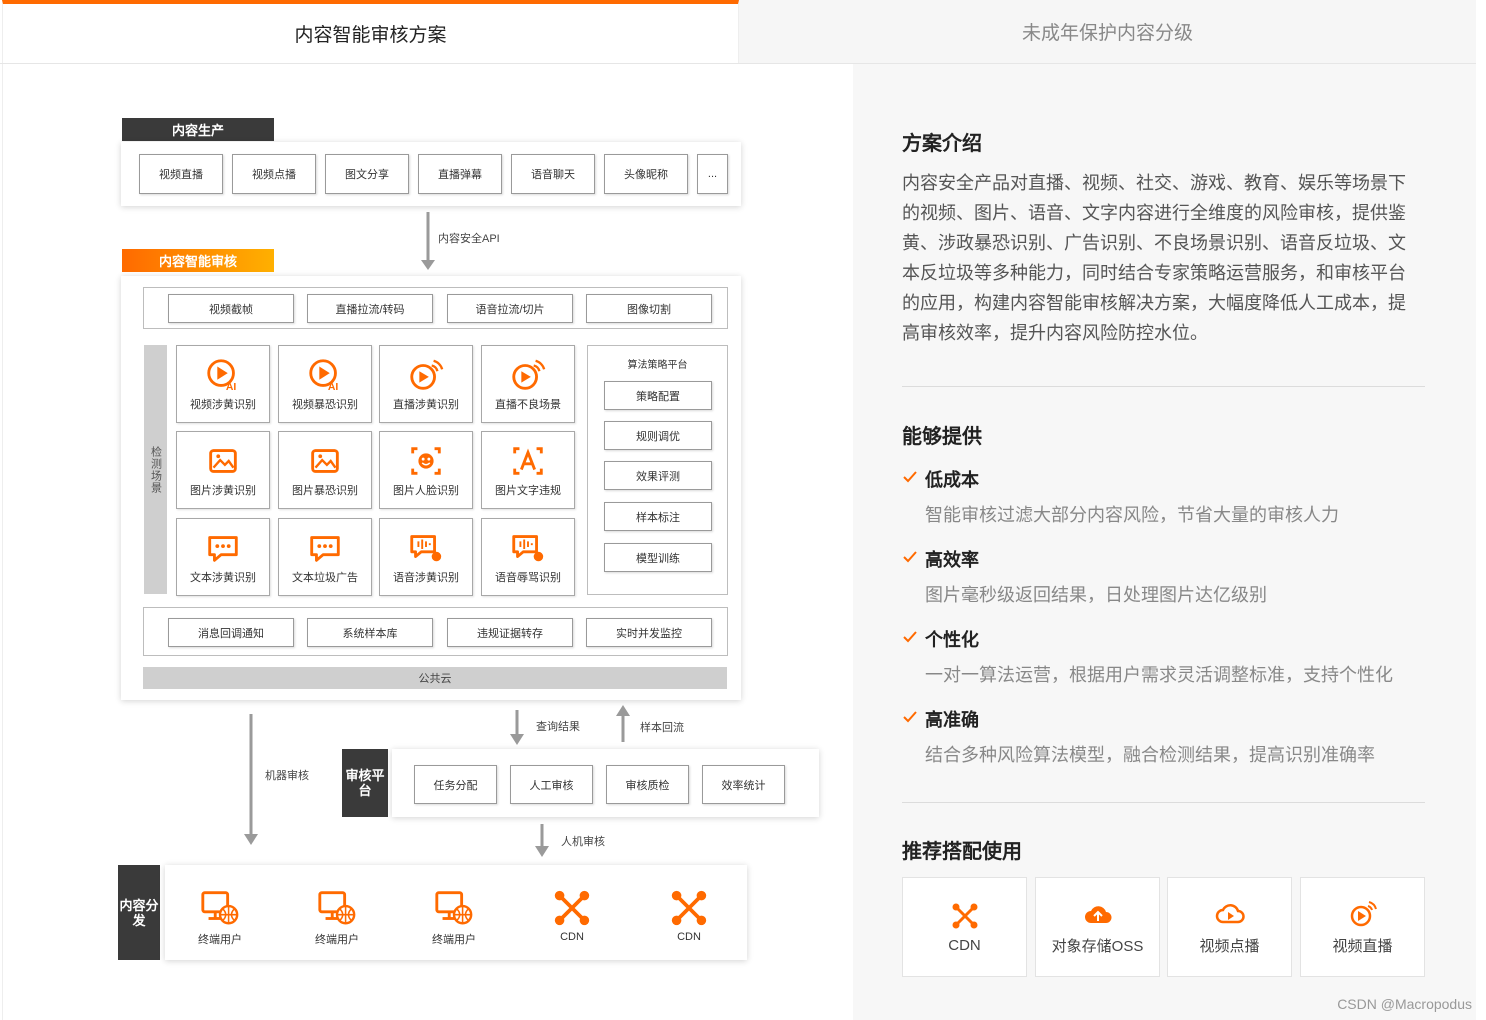  Describe the element at coordinates (139, 912) in the screenshot. I see `distribution-title: 内容分发` at that location.